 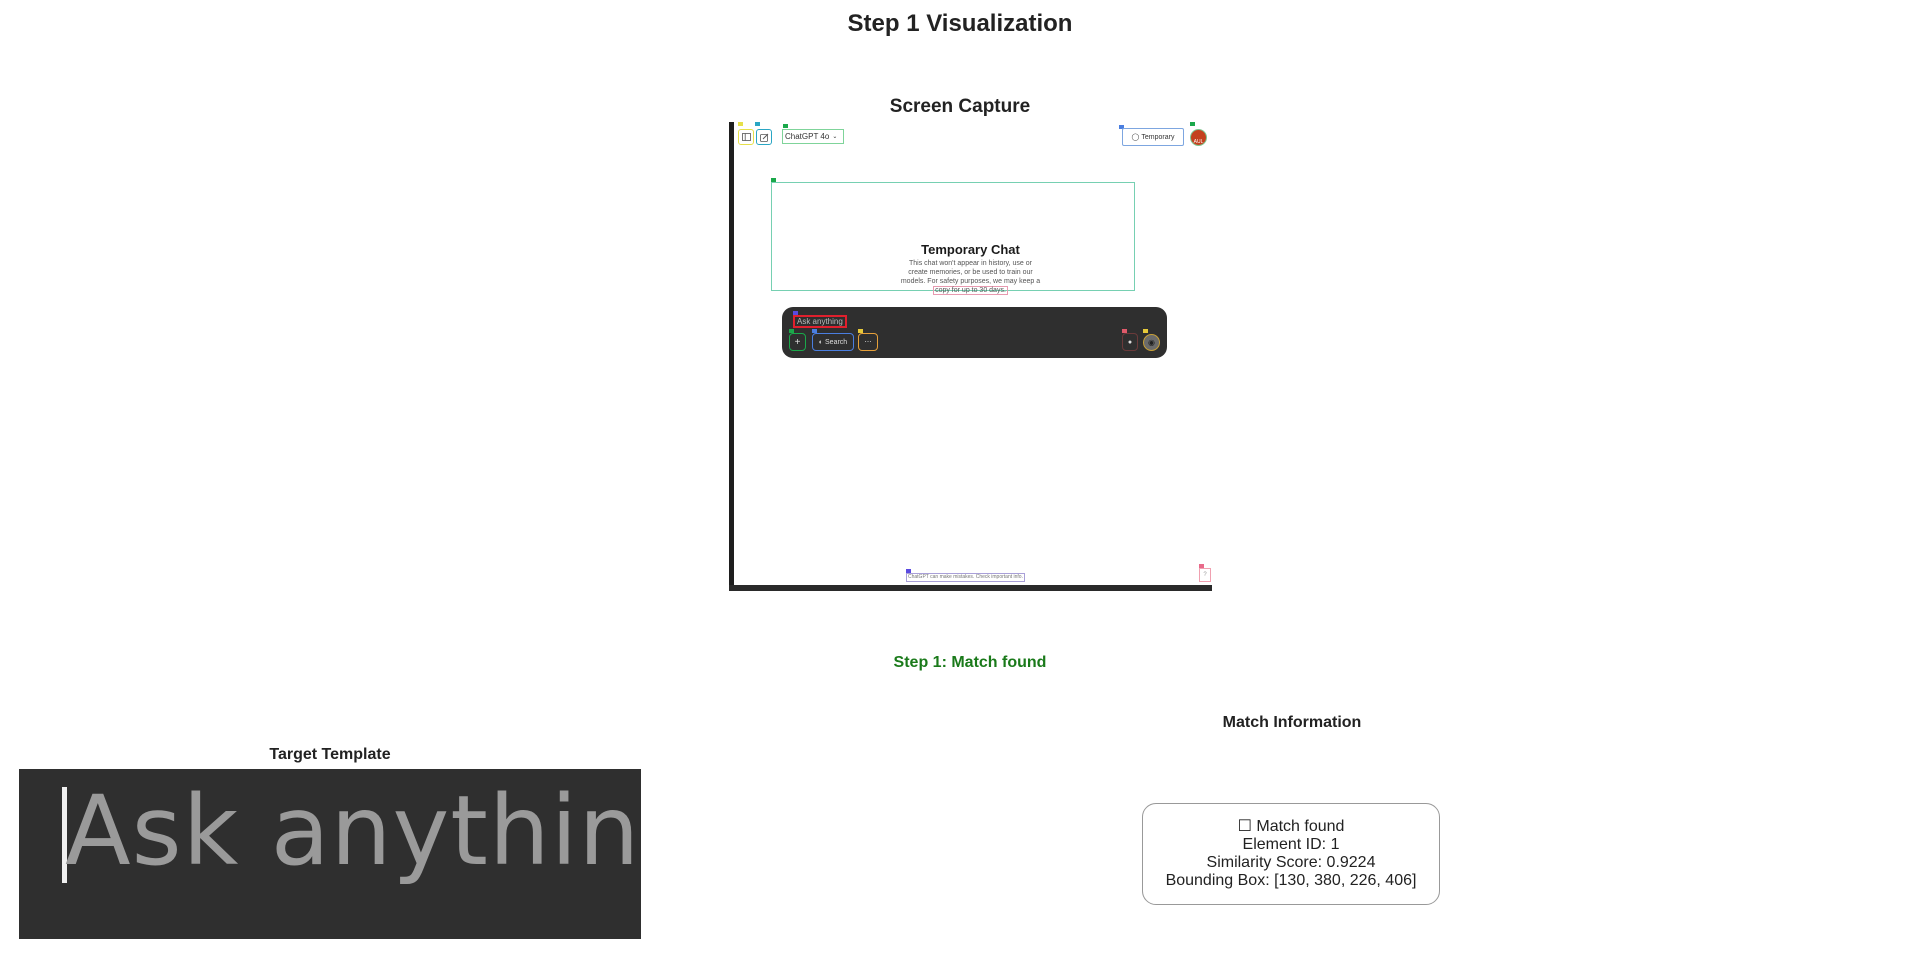 What do you see at coordinates (353, 831) in the screenshot?
I see `template-text: Ask anything` at bounding box center [353, 831].